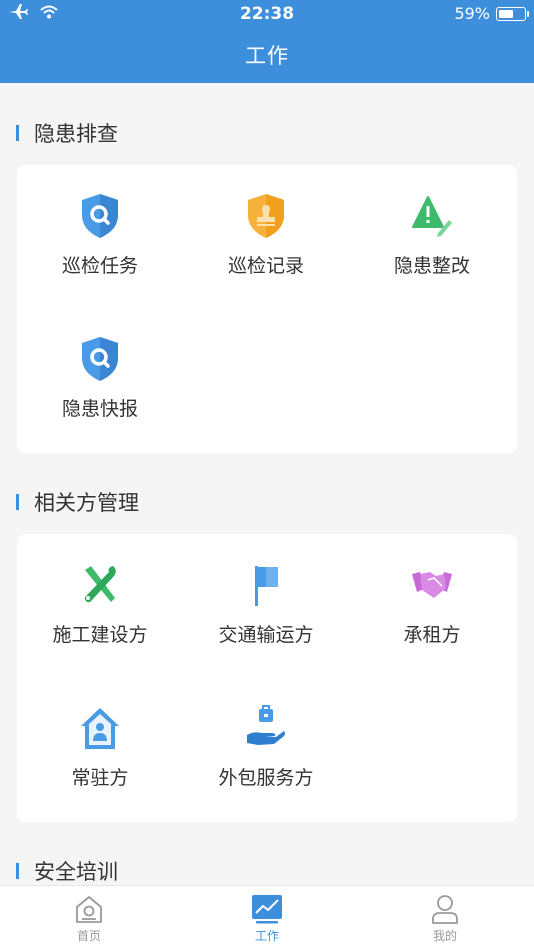 Image resolution: width=534 pixels, height=950 pixels. What do you see at coordinates (431, 266) in the screenshot?
I see `item-label: 隐患整改` at bounding box center [431, 266].